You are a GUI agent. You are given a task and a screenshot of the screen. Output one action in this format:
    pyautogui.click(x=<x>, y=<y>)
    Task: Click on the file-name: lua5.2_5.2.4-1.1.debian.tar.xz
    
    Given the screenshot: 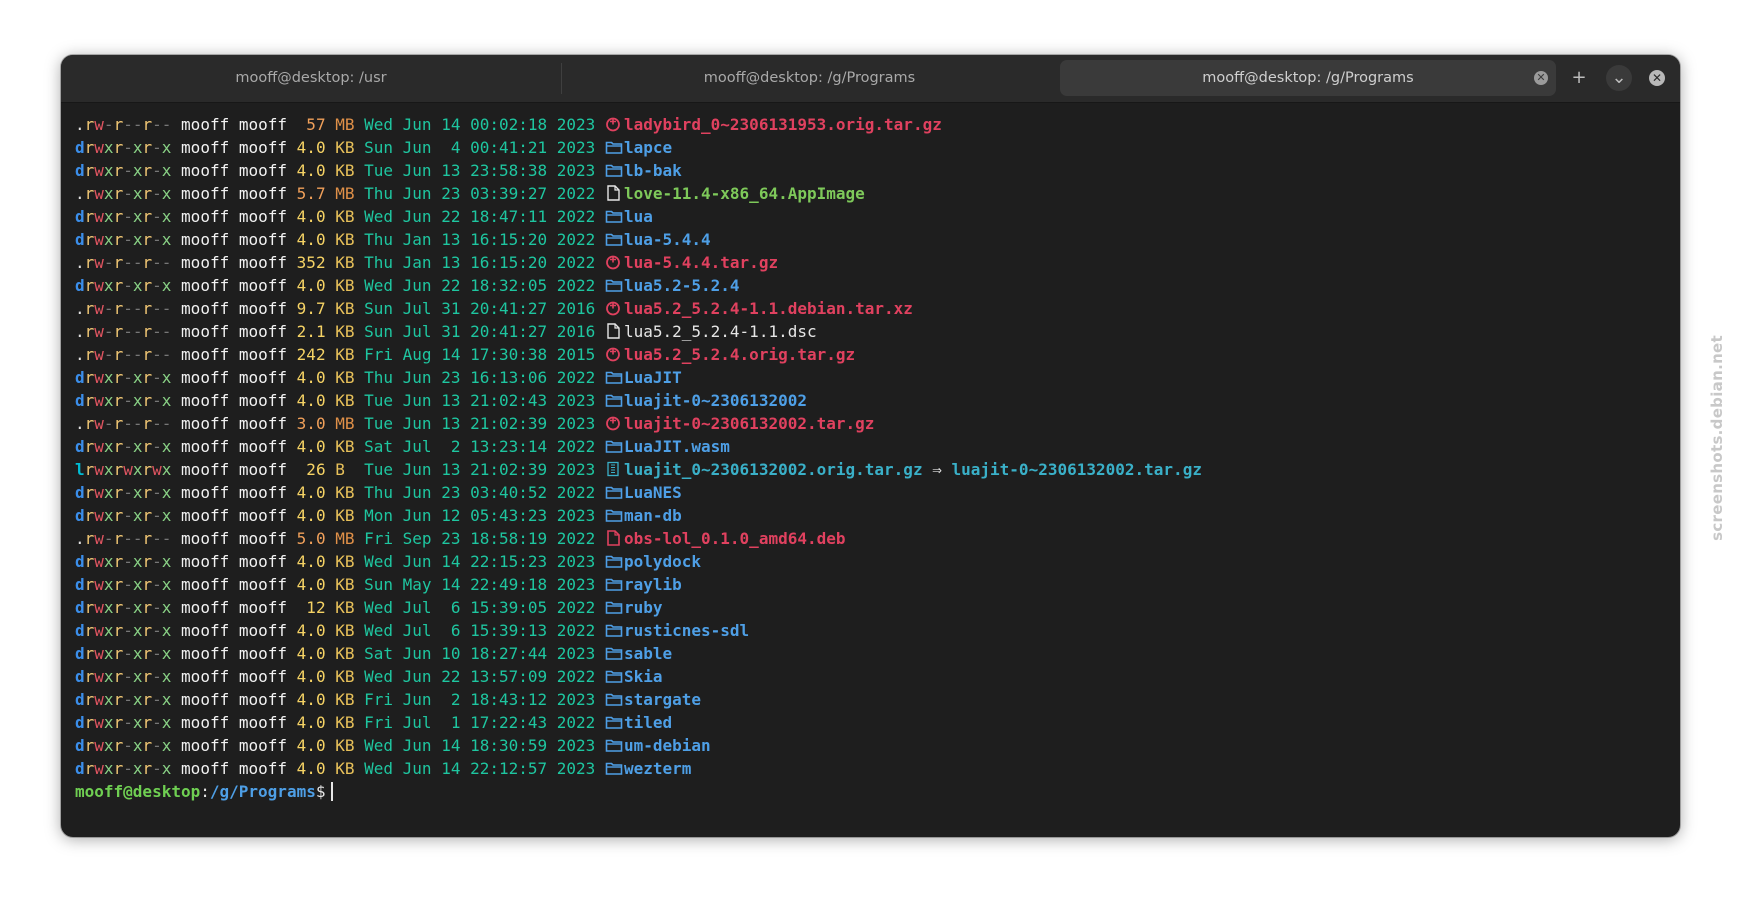 What is the action you would take?
    pyautogui.click(x=768, y=308)
    